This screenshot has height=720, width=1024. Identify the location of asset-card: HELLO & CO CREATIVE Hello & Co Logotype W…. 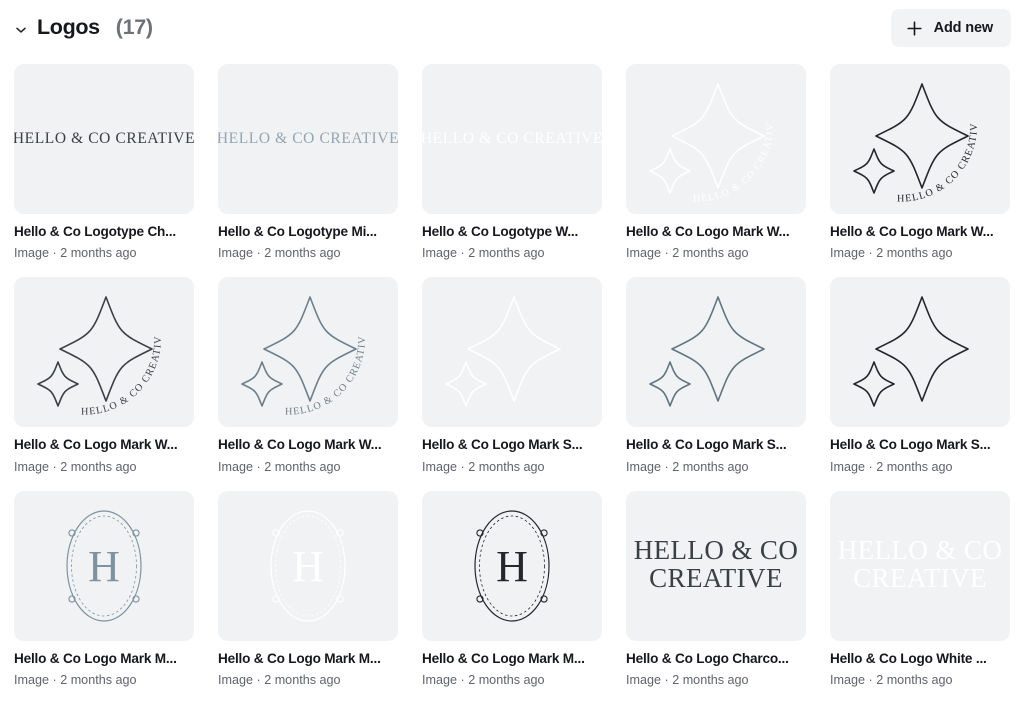
(512, 162).